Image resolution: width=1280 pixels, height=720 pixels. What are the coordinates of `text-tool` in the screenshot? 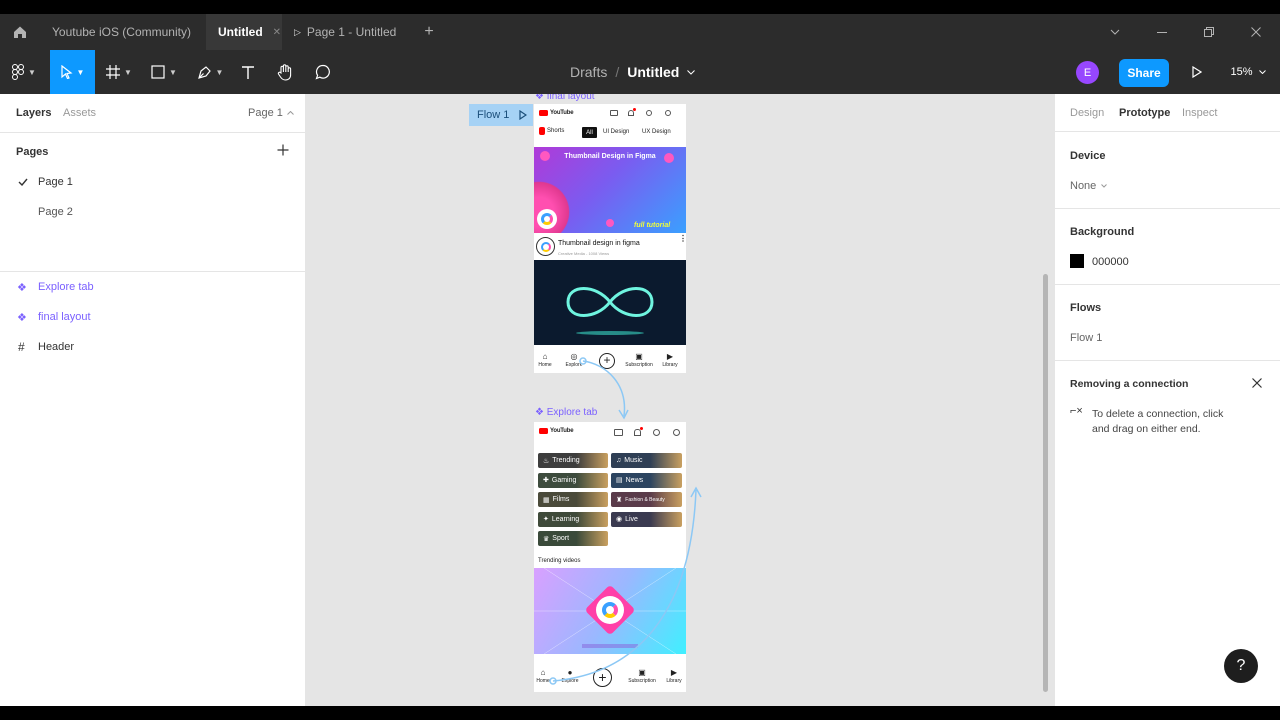 It's located at (248, 72).